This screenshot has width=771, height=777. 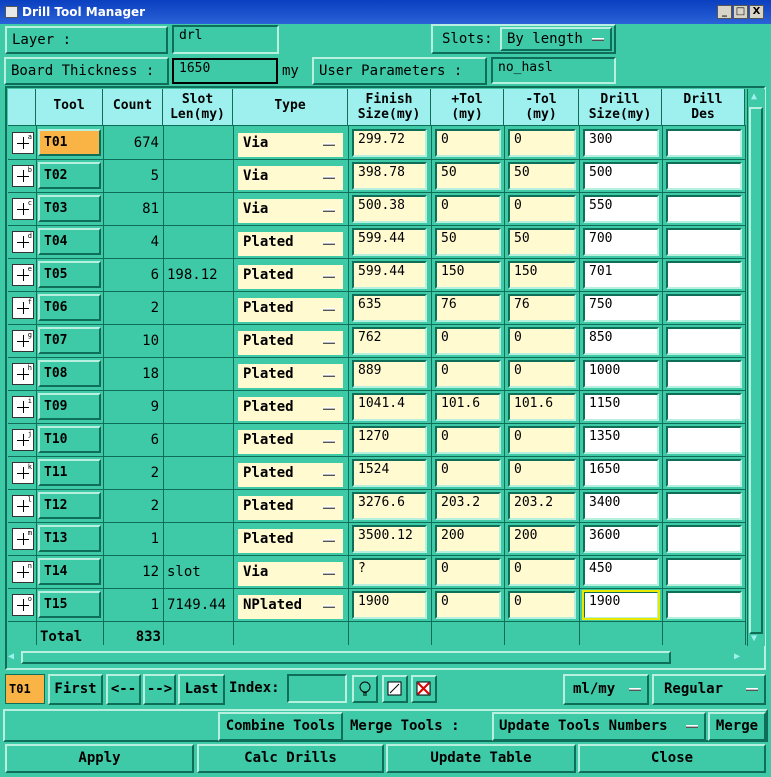 What do you see at coordinates (69, 208) in the screenshot?
I see `tool-button: T03` at bounding box center [69, 208].